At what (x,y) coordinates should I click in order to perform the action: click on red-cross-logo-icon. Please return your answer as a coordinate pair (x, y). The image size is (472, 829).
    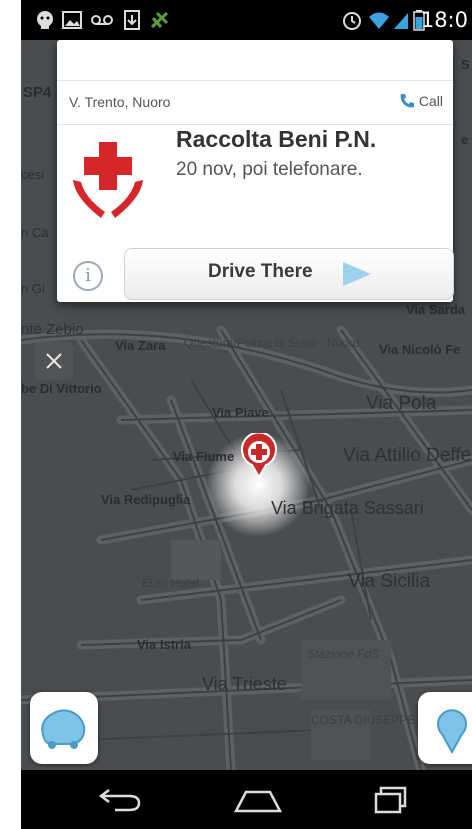
    Looking at the image, I should click on (108, 180).